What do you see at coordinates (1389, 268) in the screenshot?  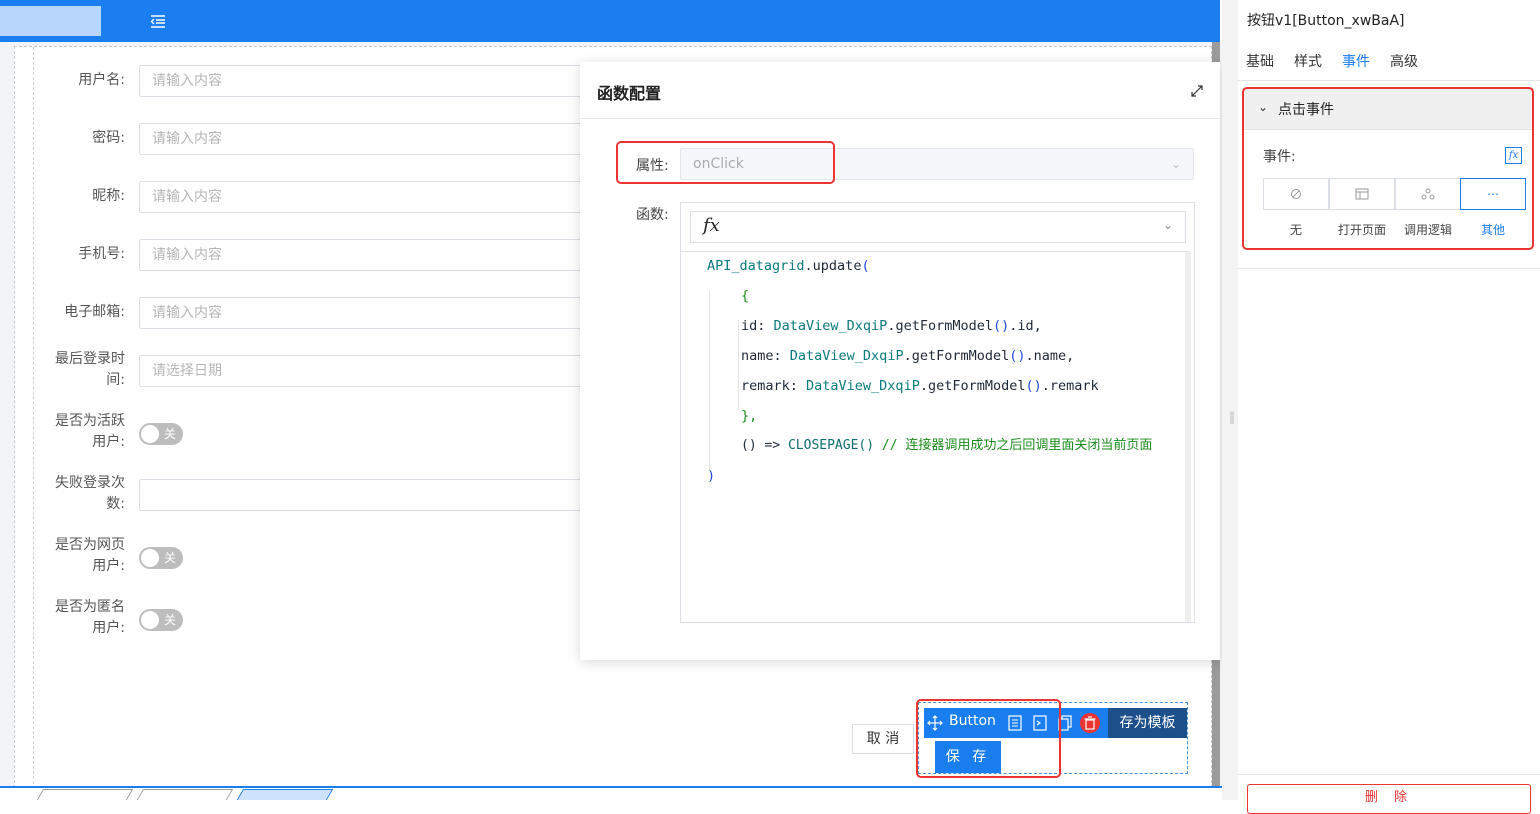 I see `panel-divider` at bounding box center [1389, 268].